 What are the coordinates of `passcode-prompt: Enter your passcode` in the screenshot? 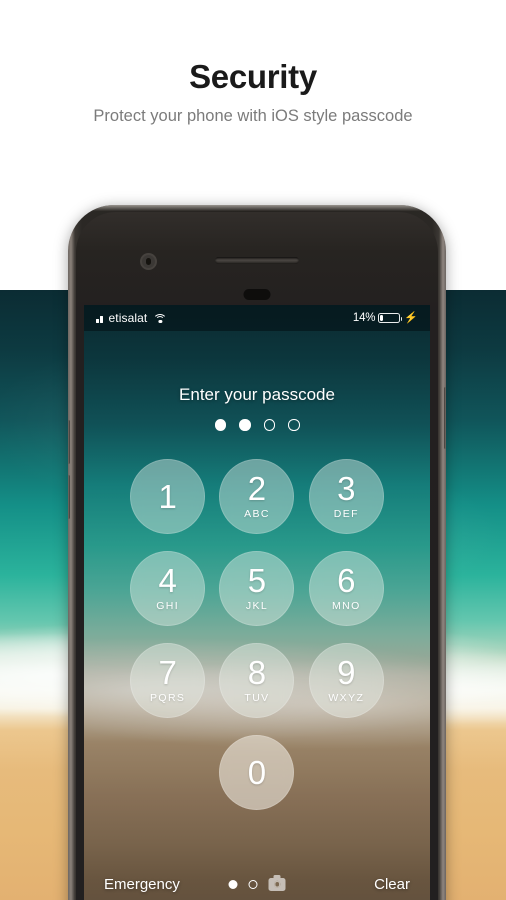 It's located at (257, 394).